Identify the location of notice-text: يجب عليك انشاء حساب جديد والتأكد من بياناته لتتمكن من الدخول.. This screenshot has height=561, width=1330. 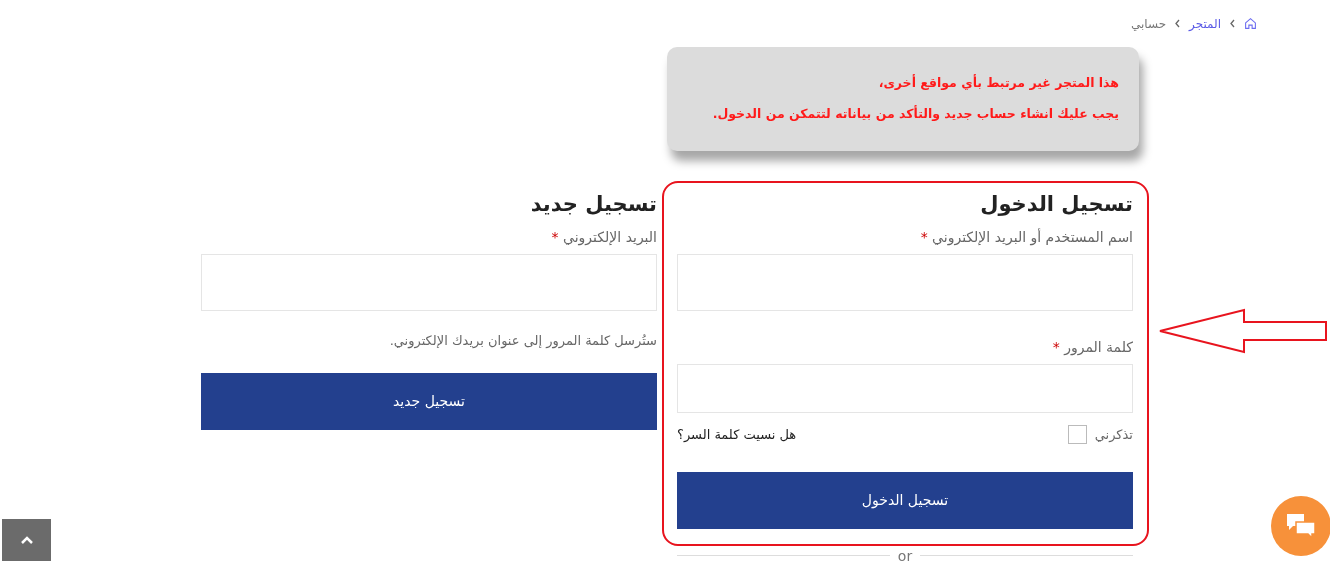
(915, 114).